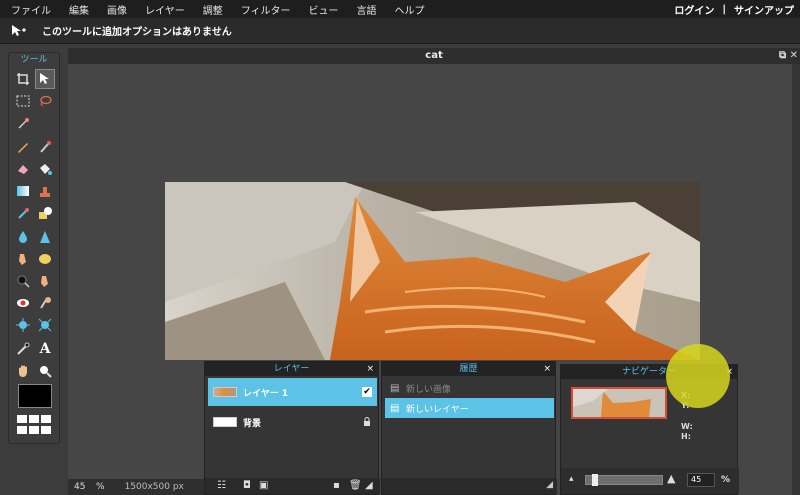 The width and height of the screenshot is (800, 495). I want to click on spot-heal-icon, so click(45, 303).